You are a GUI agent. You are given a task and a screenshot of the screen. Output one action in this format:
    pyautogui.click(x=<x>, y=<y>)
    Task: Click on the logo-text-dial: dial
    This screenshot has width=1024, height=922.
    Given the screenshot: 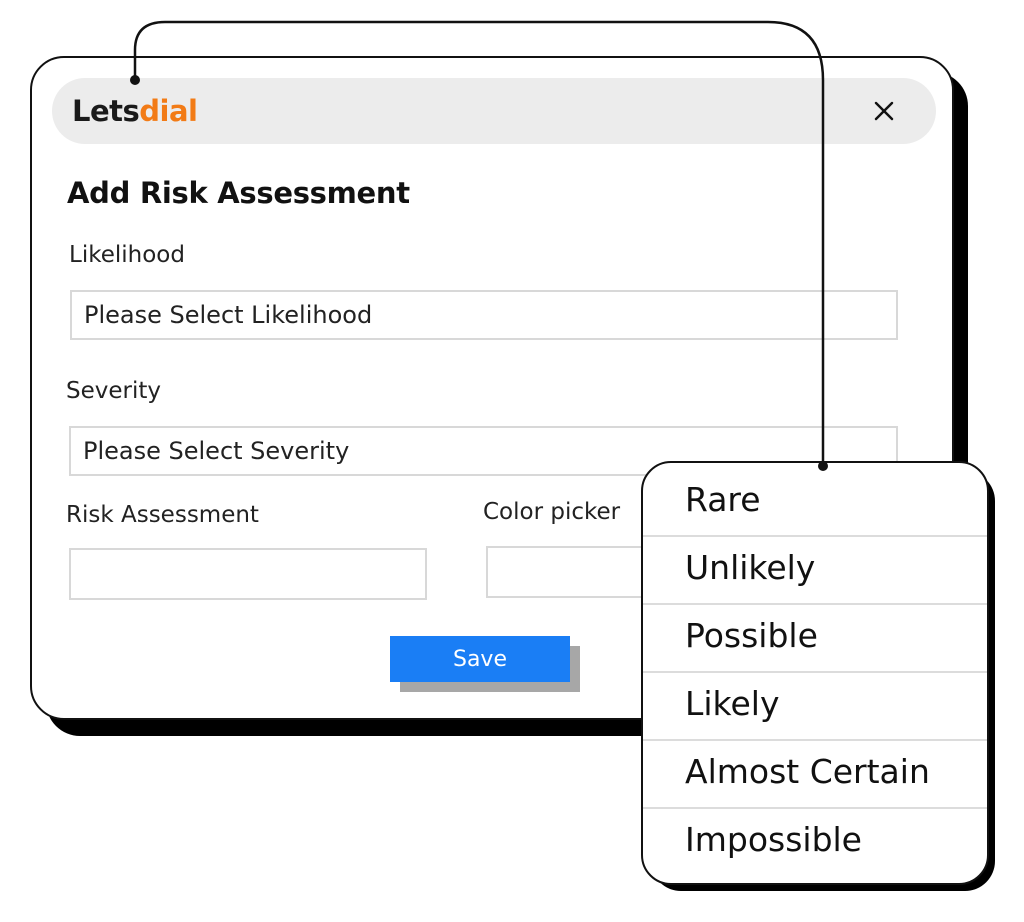 What is the action you would take?
    pyautogui.click(x=168, y=111)
    